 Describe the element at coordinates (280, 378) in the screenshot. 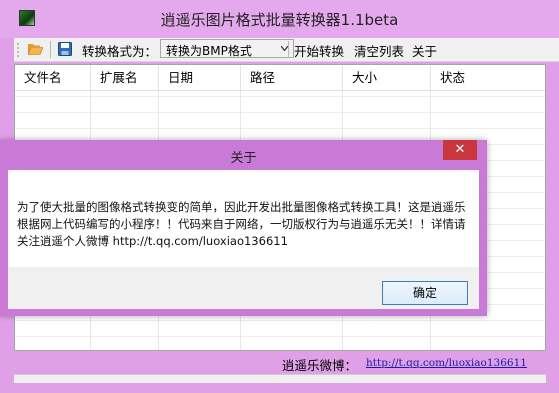

I see `status-bar` at that location.